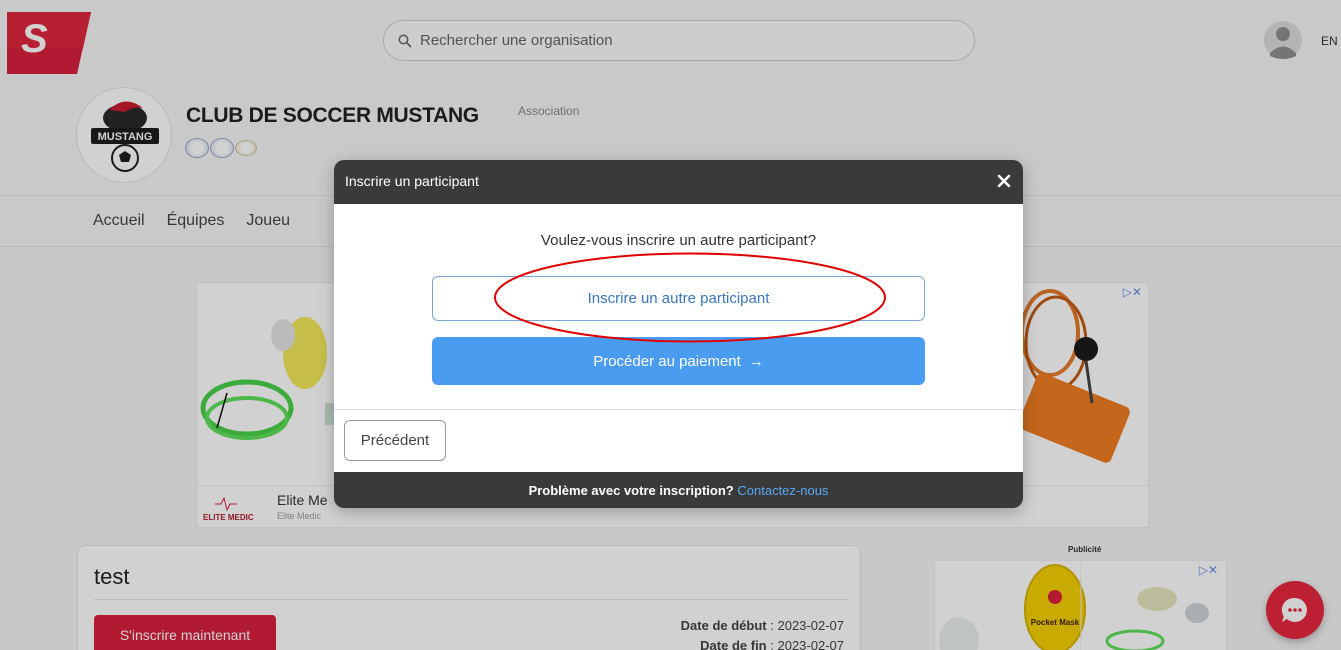 The image size is (1341, 650). What do you see at coordinates (667, 361) in the screenshot?
I see `proceed-to-payment-label: Procéder au paiement` at bounding box center [667, 361].